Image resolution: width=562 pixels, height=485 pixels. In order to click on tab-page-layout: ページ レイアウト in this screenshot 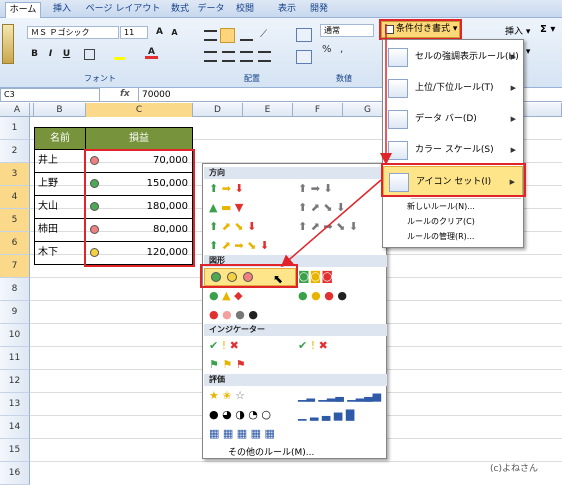, I will do `click(123, 10)`.